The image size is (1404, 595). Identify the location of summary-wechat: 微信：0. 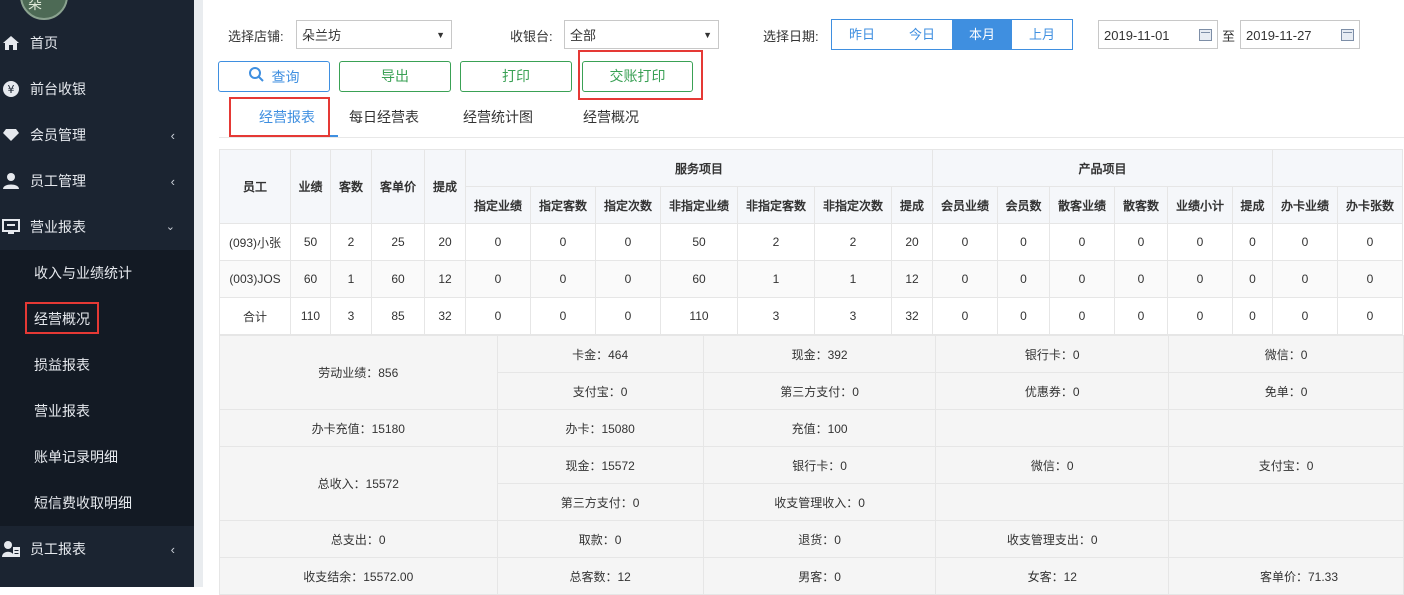
(1286, 354).